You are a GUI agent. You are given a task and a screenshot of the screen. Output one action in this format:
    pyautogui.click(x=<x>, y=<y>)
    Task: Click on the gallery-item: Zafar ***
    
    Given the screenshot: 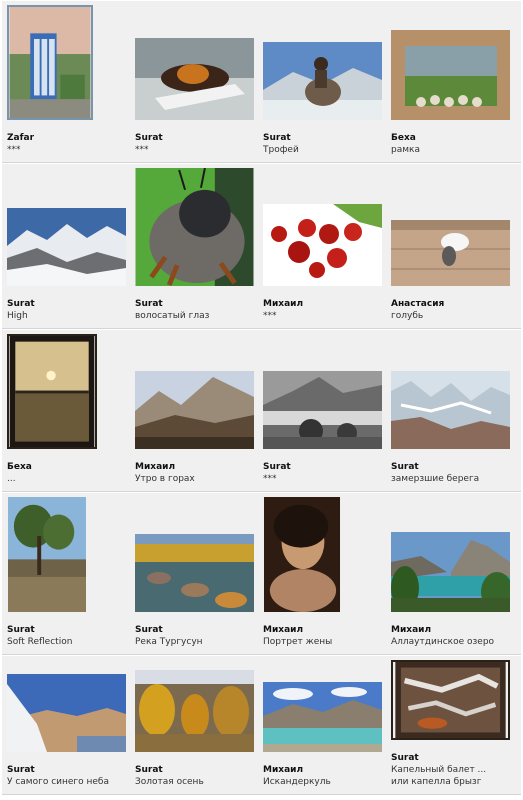 What is the action you would take?
    pyautogui.click(x=66, y=81)
    